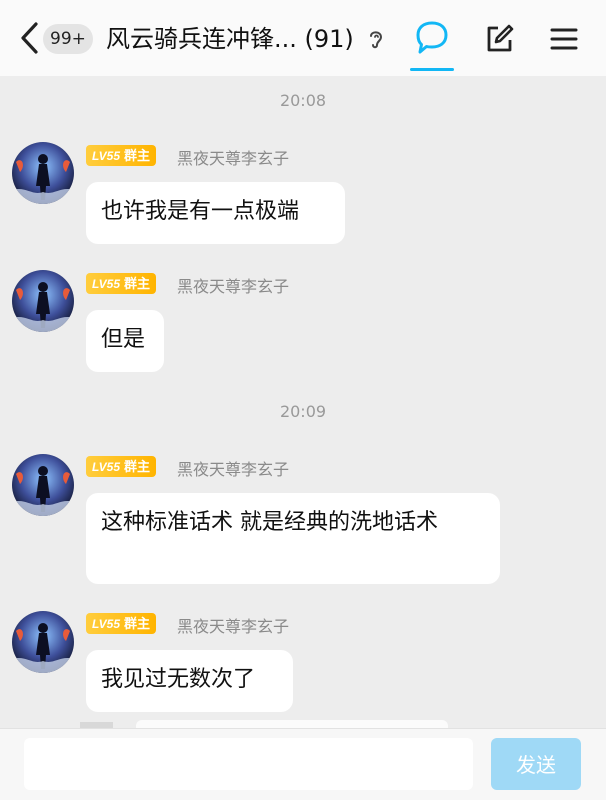  What do you see at coordinates (189, 681) in the screenshot?
I see `message-bubble: 我见过无数次了` at bounding box center [189, 681].